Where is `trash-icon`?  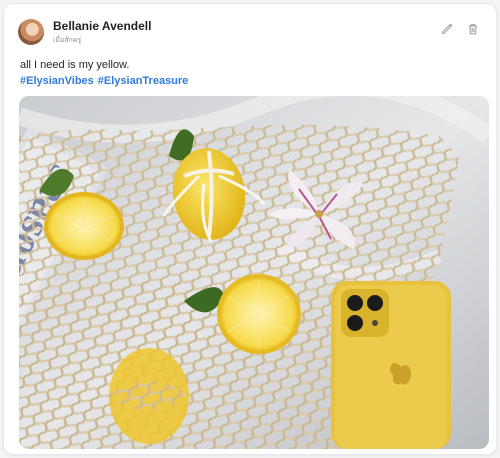 trash-icon is located at coordinates (473, 29).